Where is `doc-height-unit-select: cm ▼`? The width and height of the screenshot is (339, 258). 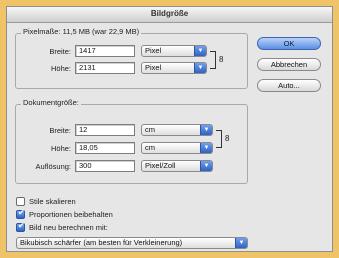 doc-height-unit-select: cm ▼ is located at coordinates (177, 148).